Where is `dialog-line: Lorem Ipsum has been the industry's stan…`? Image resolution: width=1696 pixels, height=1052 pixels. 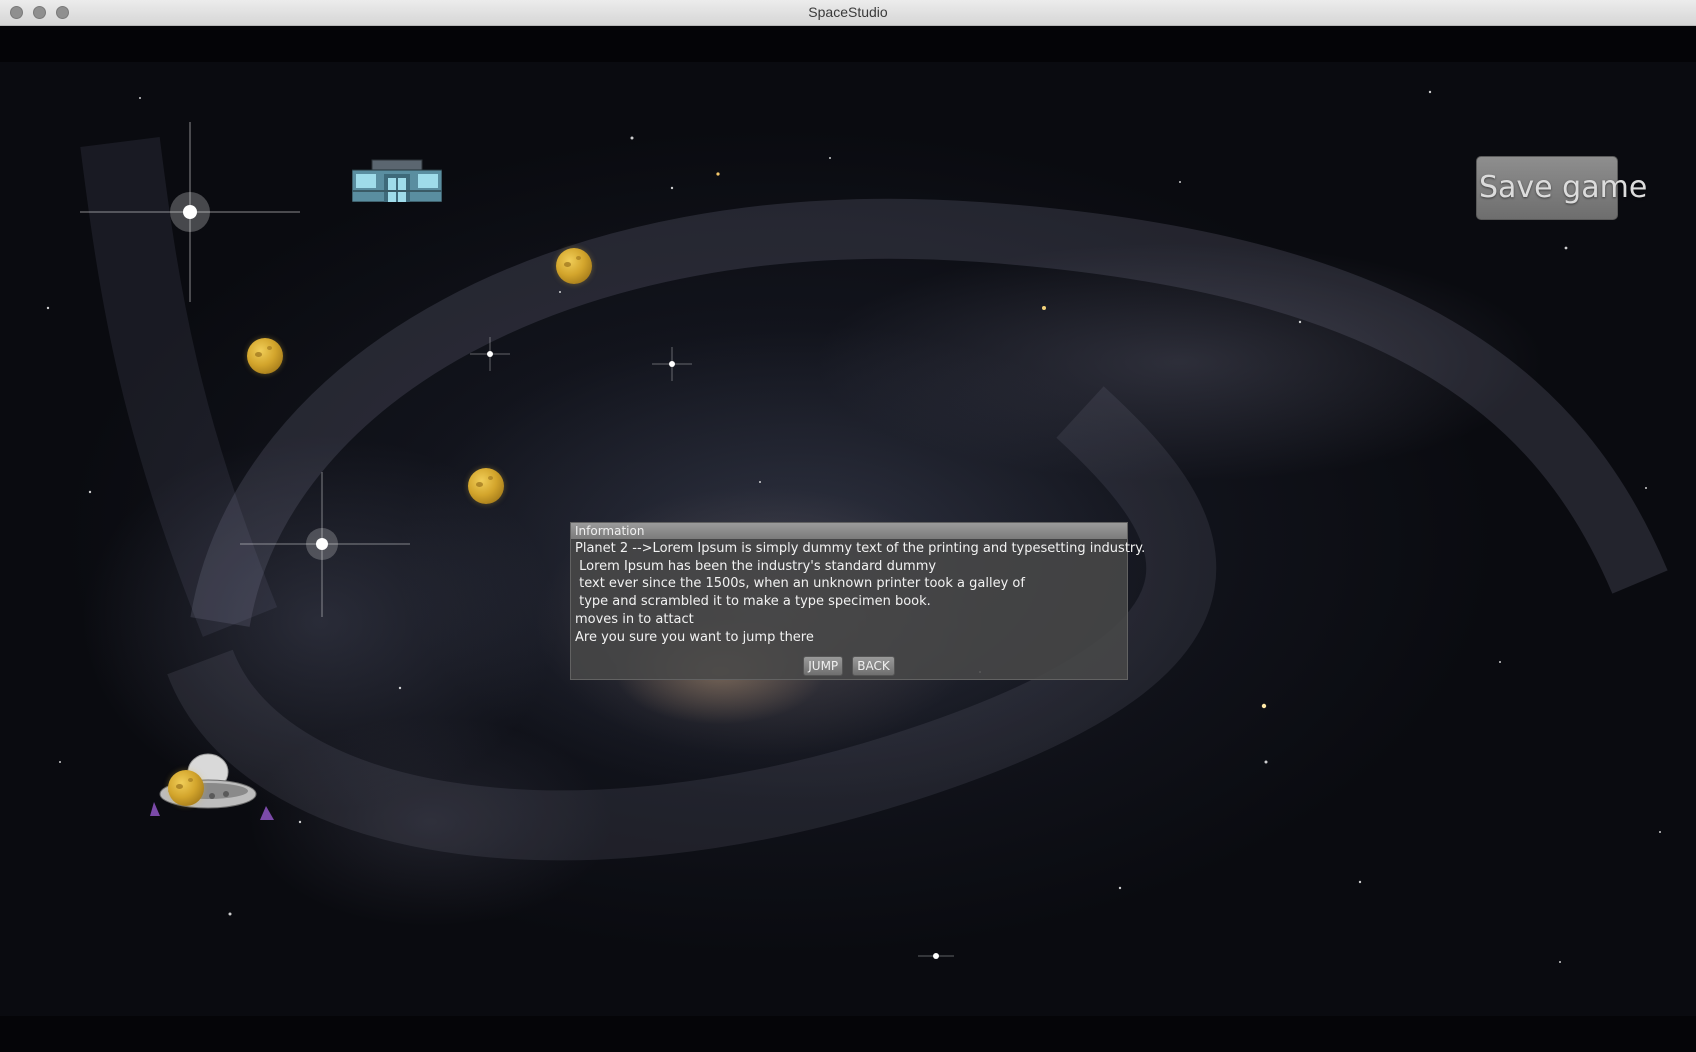
dialog-line: Lorem Ipsum has been the industry's stan… is located at coordinates (756, 566).